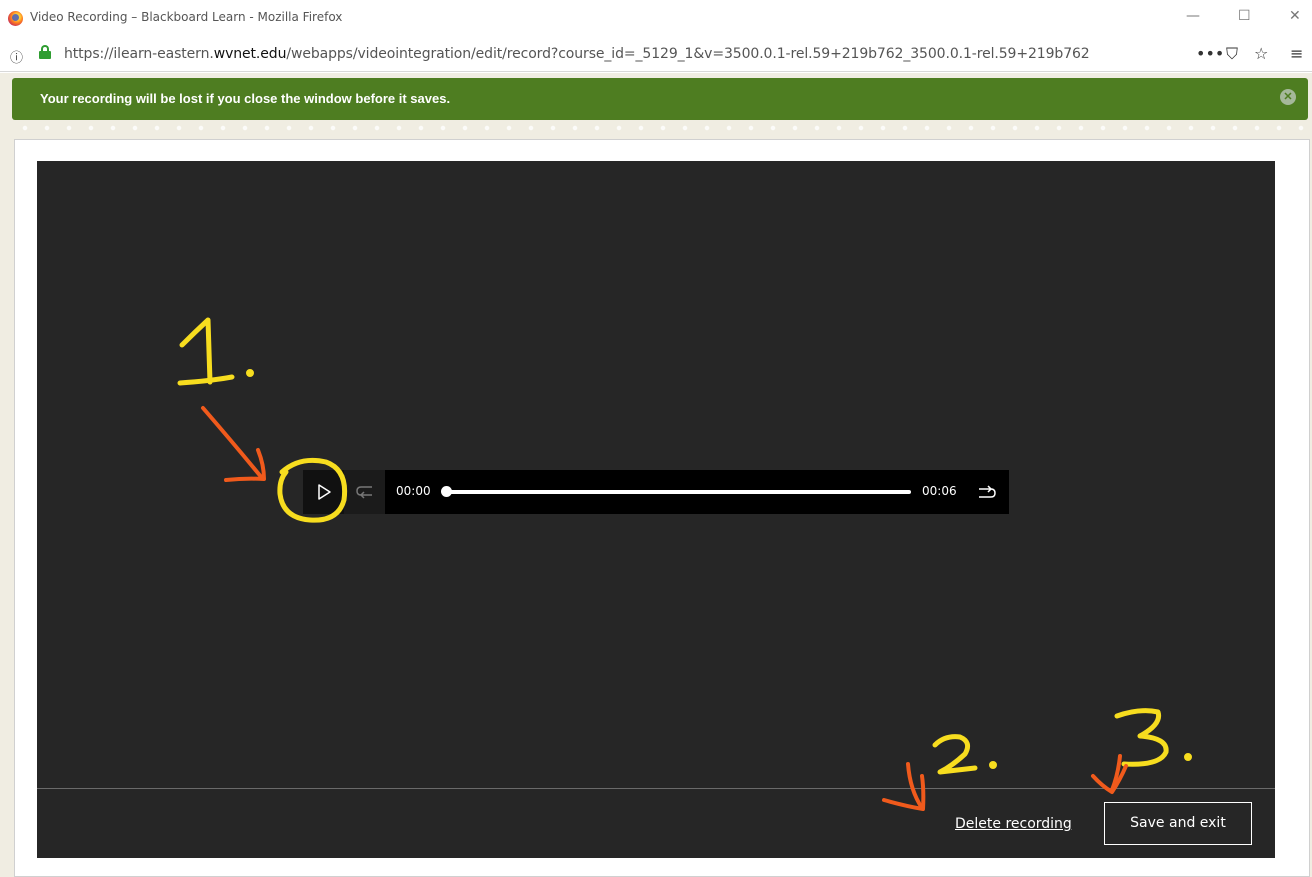 The image size is (1312, 877). Describe the element at coordinates (1210, 53) in the screenshot. I see `more-icon: •••` at that location.